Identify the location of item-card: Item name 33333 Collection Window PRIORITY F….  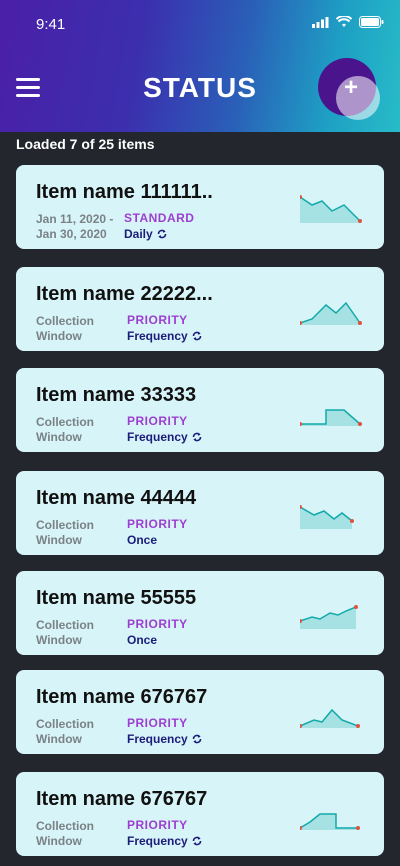
(200, 410).